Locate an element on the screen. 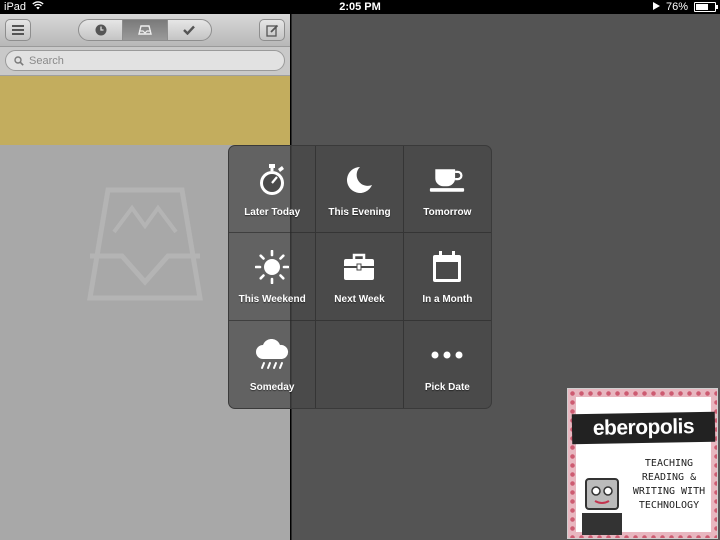  hamburger-icon is located at coordinates (18, 30).